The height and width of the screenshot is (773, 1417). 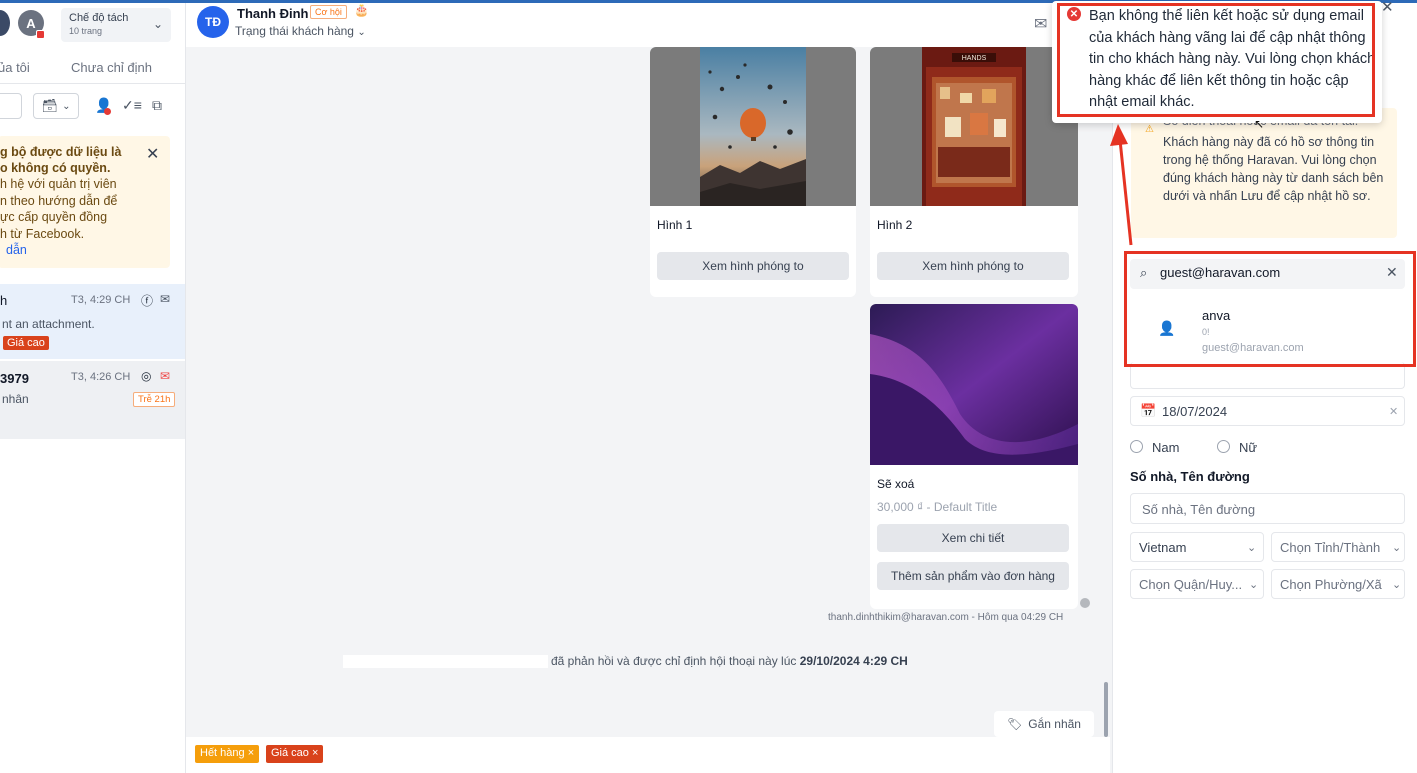 What do you see at coordinates (1267, 411) in the screenshot?
I see `birthday-field: 📅 18/07/2024 ✕` at bounding box center [1267, 411].